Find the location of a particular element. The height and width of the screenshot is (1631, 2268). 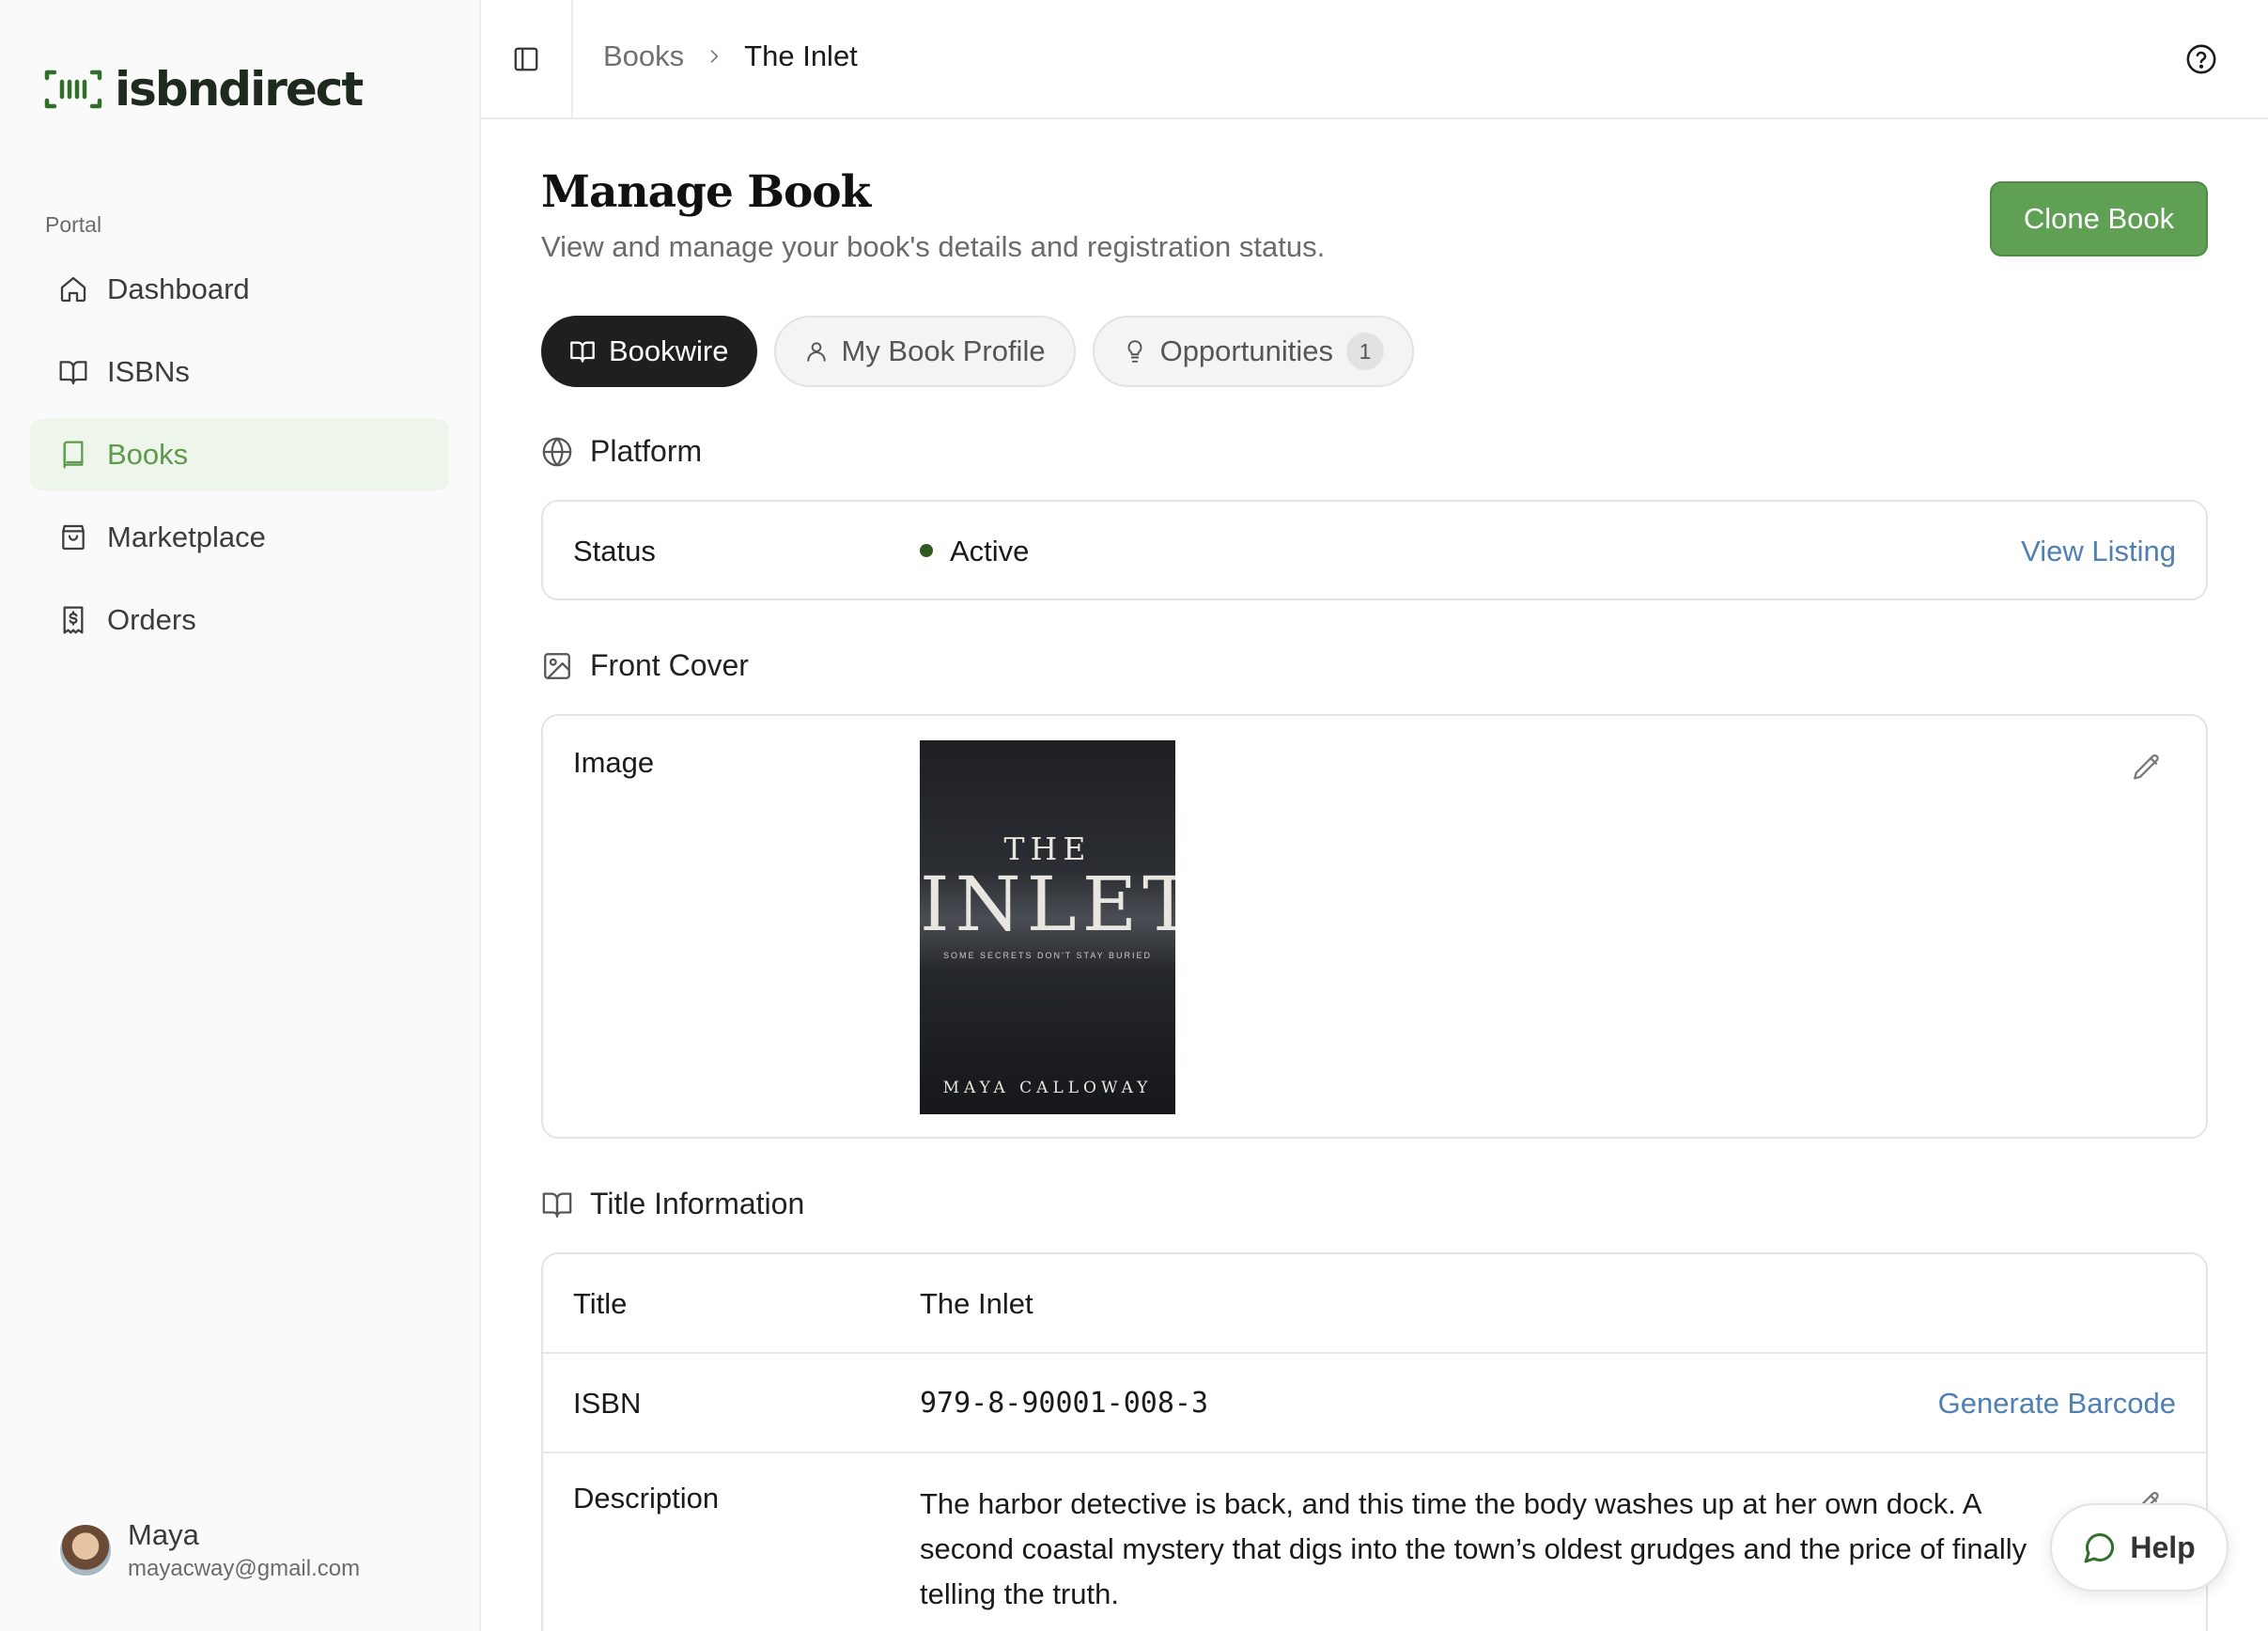

receipt-icon is located at coordinates (73, 620).